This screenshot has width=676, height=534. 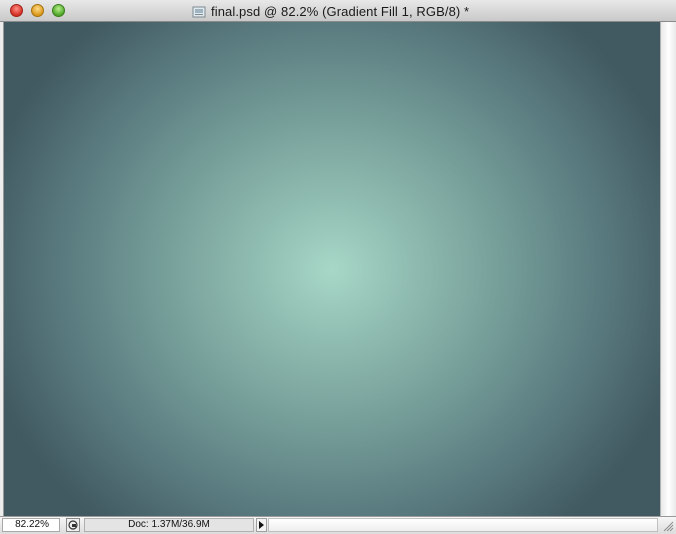 I want to click on vertical-scrollbar, so click(x=668, y=269).